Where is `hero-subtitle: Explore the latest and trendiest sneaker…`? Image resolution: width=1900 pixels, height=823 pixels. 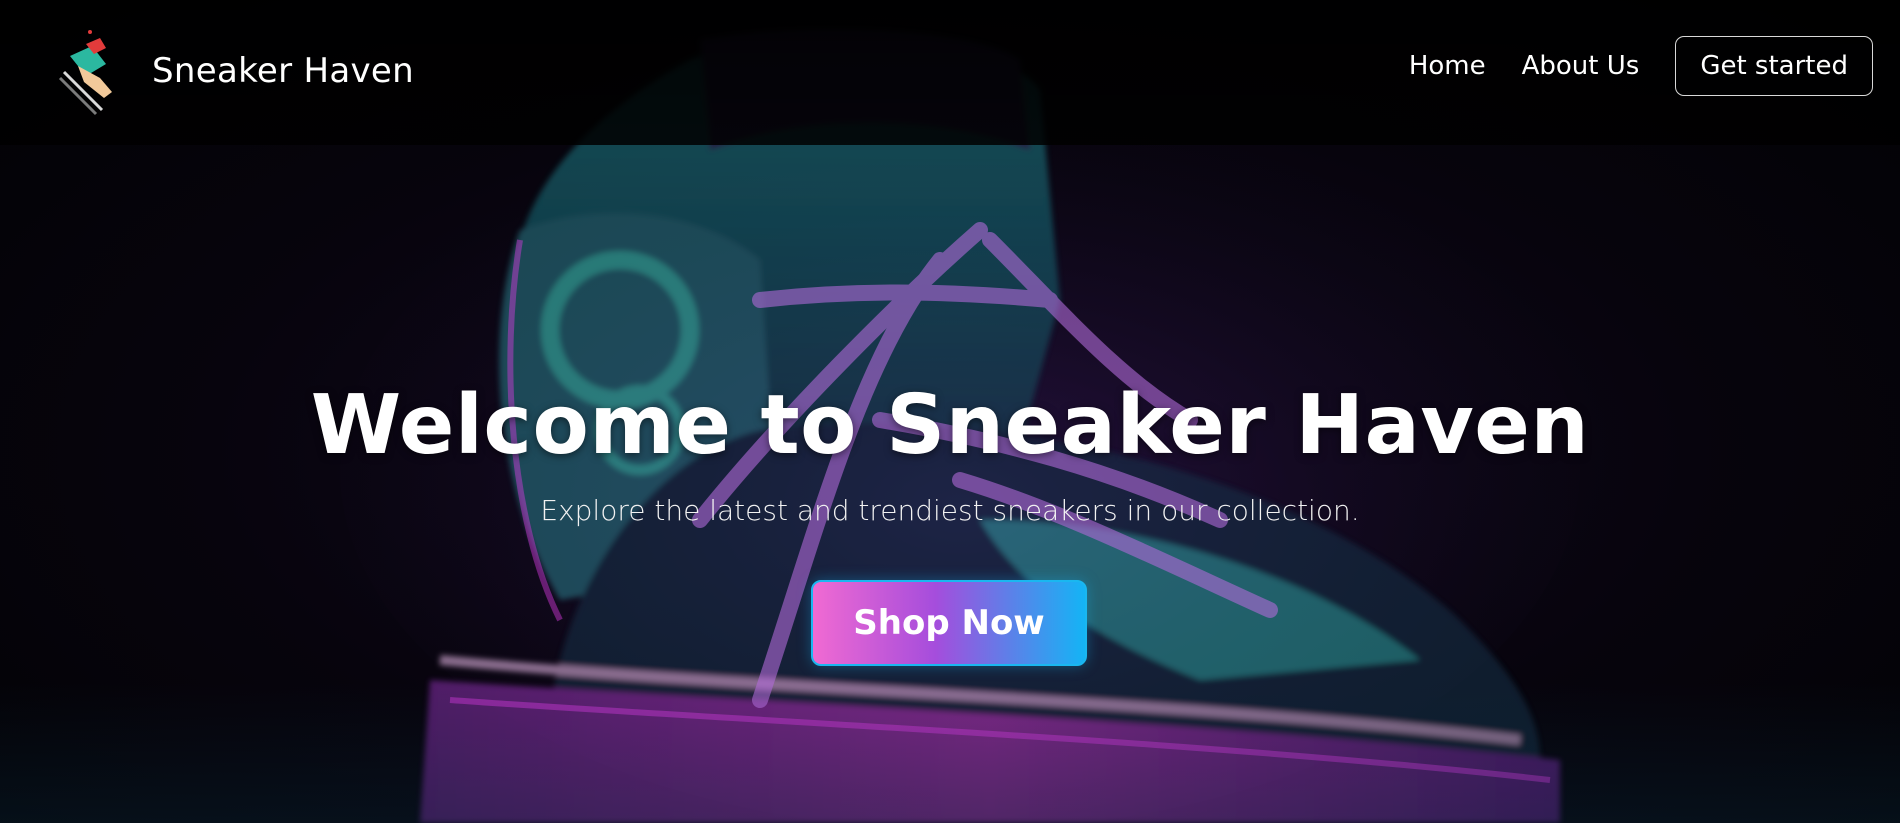
hero-subtitle: Explore the latest and trendiest sneaker… is located at coordinates (950, 510).